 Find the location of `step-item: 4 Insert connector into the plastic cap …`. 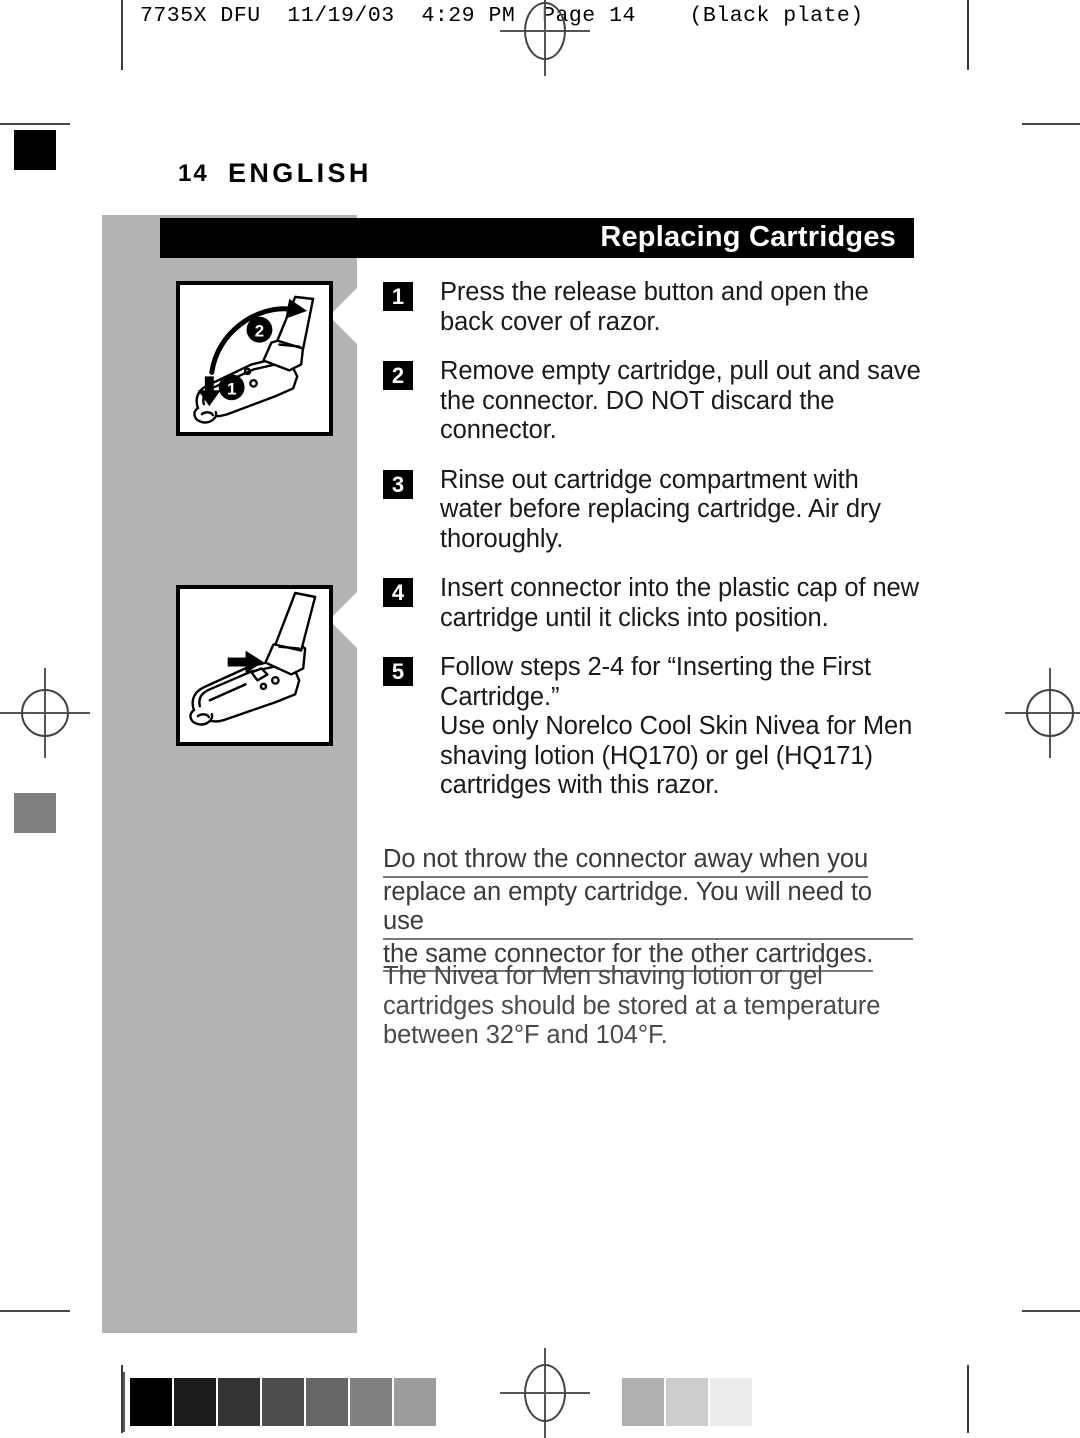

step-item: 4 Insert connector into the plastic cap … is located at coordinates (653, 603).